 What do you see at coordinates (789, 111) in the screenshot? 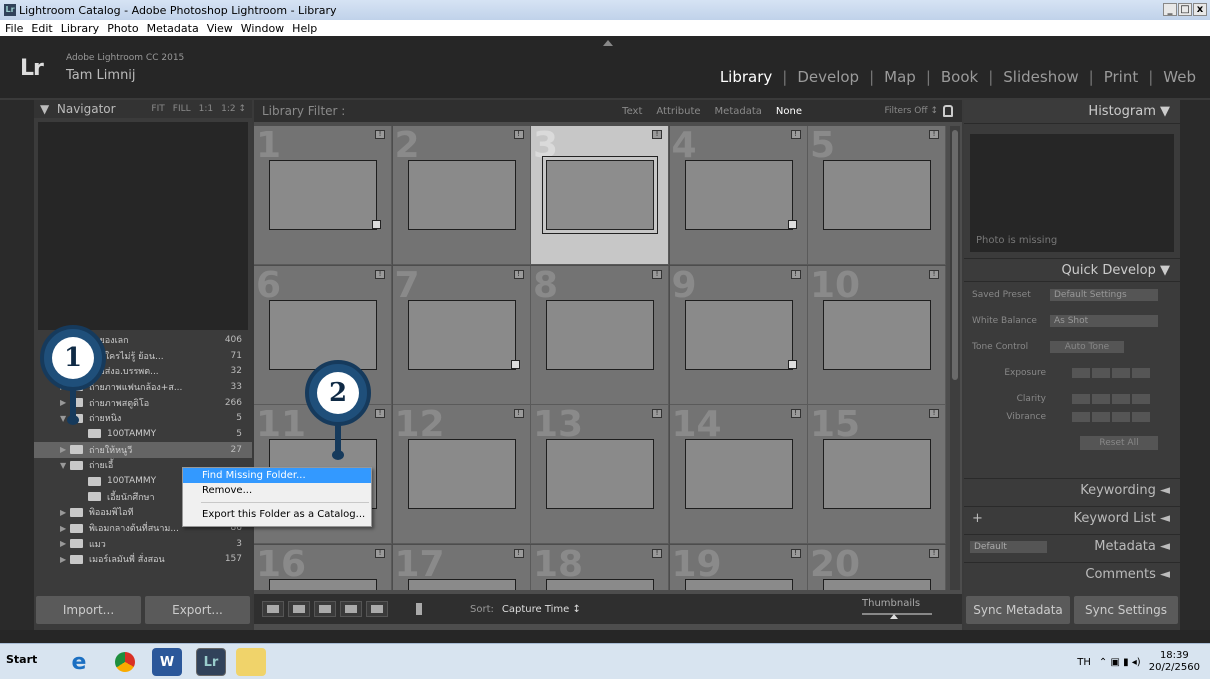
I see `filter-tab-none: None` at bounding box center [789, 111].